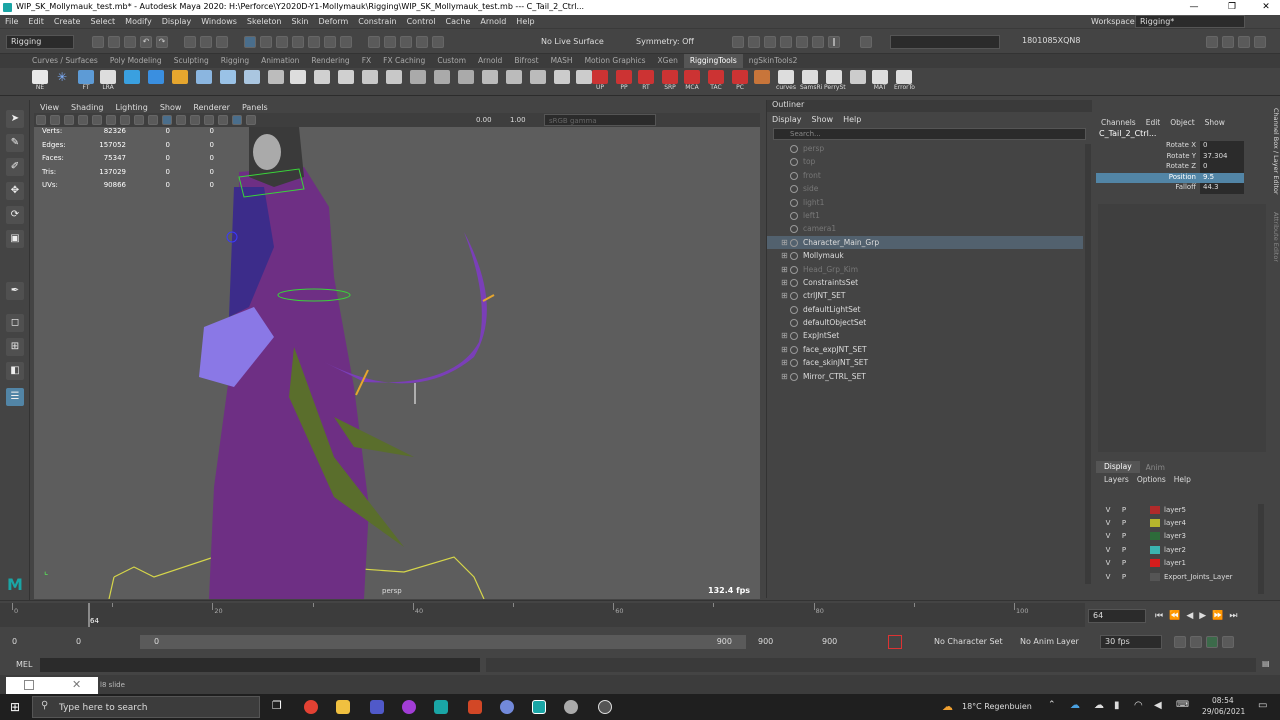 The image size is (1280, 720). Describe the element at coordinates (1176, 536) in the screenshot. I see `layer-row: V Player3` at that location.